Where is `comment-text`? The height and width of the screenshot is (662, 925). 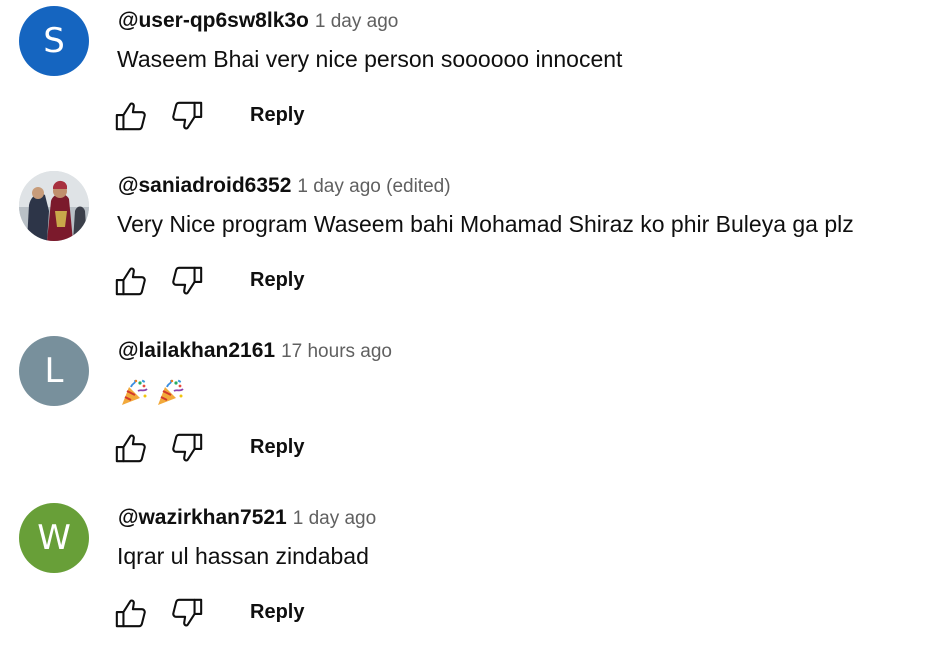 comment-text is located at coordinates (152, 393).